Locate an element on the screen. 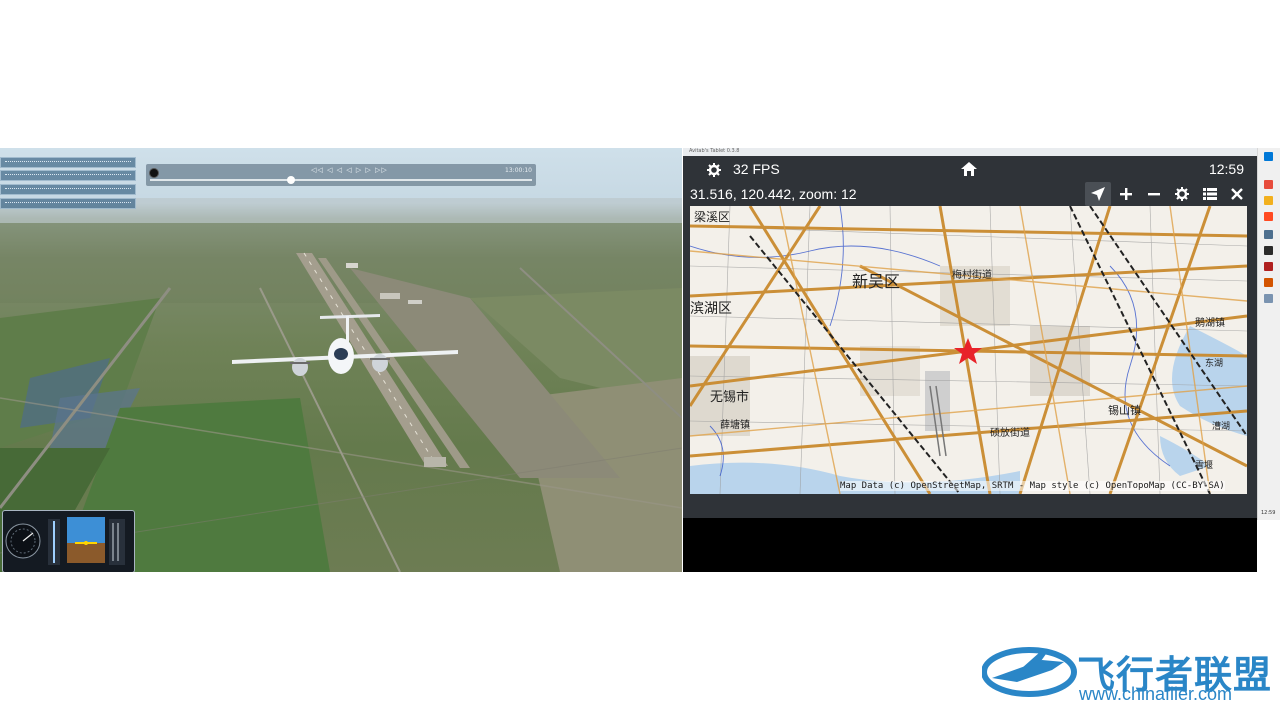  replay-bar: ◁◁ ◁ ◁ ◁ ▷ ▷ ▷▷ 13:00:10 is located at coordinates (341, 175).